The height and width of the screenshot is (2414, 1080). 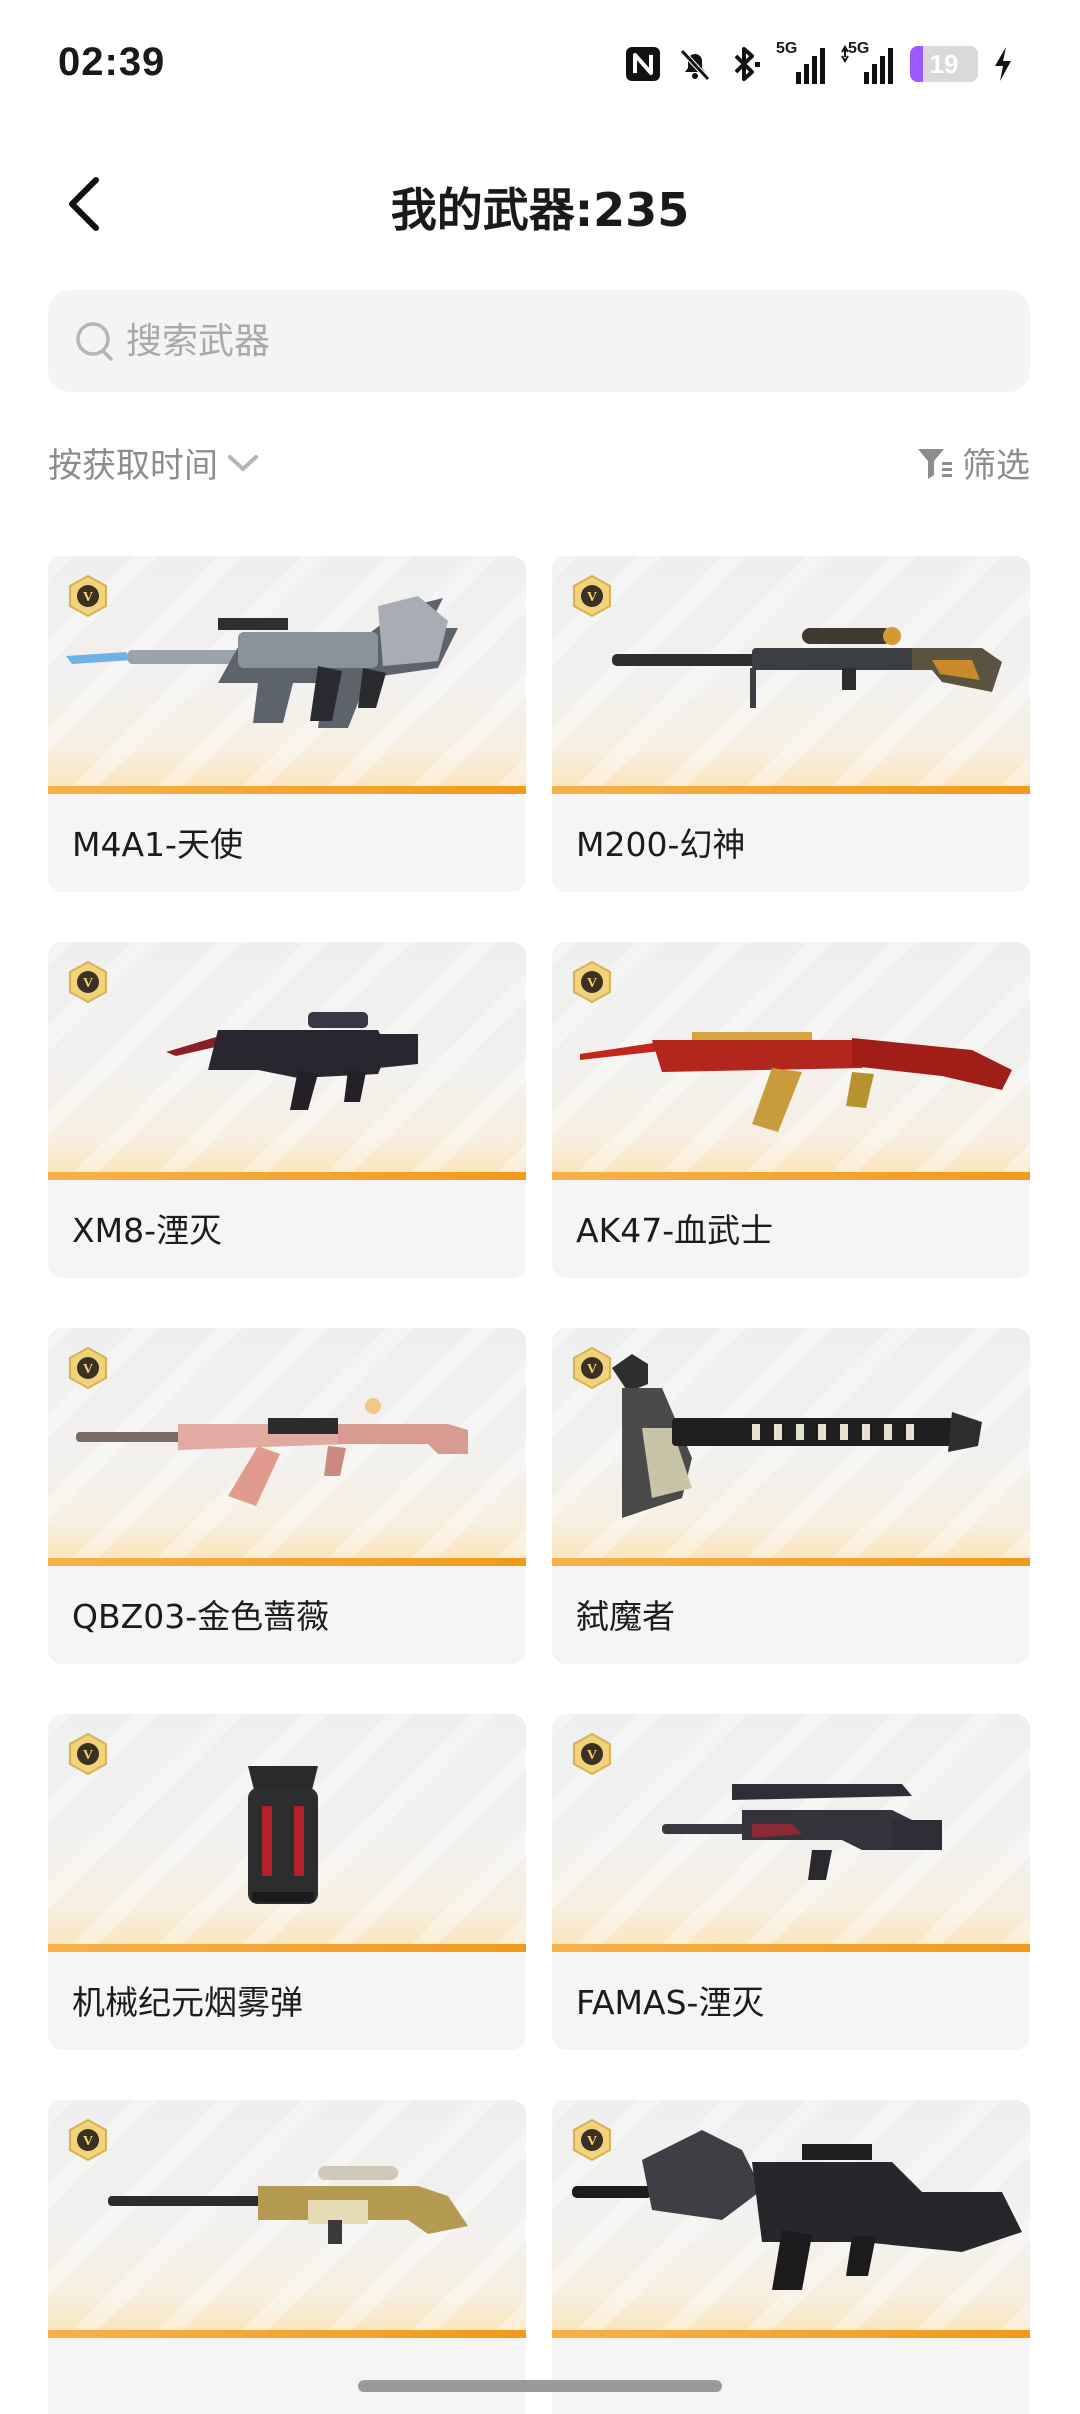 I want to click on weapon-card: V M4A1-天使, so click(x=287, y=724).